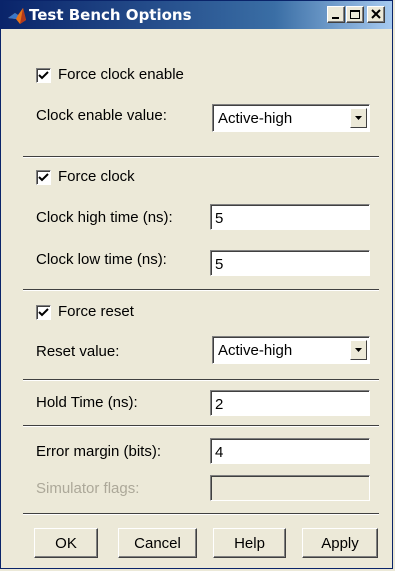 Image resolution: width=395 pixels, height=571 pixels. What do you see at coordinates (87, 402) in the screenshot?
I see `hold-time-label: Hold Time (ns):` at bounding box center [87, 402].